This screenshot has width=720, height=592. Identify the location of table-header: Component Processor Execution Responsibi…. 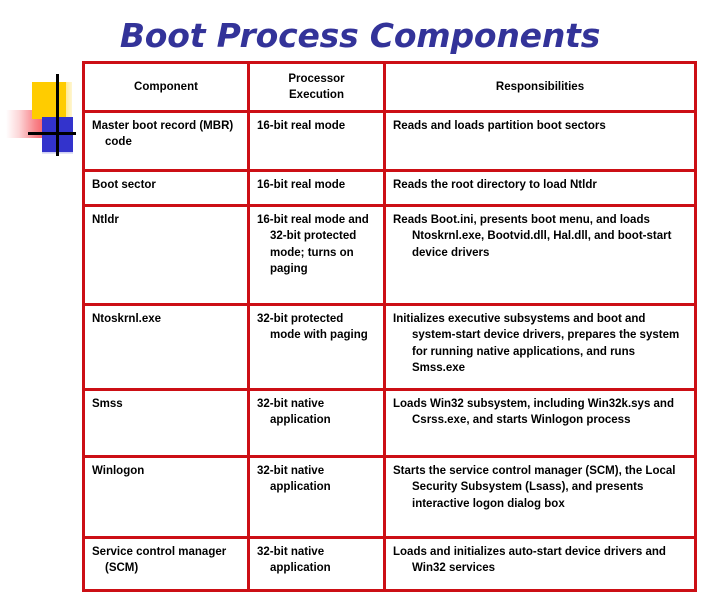
(389, 87).